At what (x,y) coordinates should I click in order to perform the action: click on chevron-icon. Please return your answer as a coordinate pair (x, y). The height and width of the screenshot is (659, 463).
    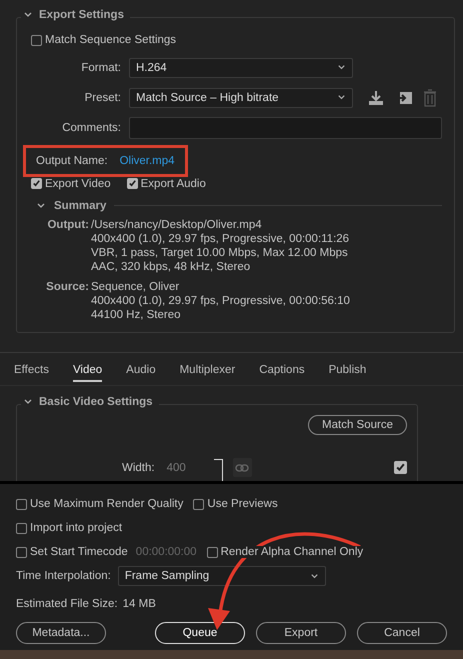
    Looking at the image, I should click on (41, 205).